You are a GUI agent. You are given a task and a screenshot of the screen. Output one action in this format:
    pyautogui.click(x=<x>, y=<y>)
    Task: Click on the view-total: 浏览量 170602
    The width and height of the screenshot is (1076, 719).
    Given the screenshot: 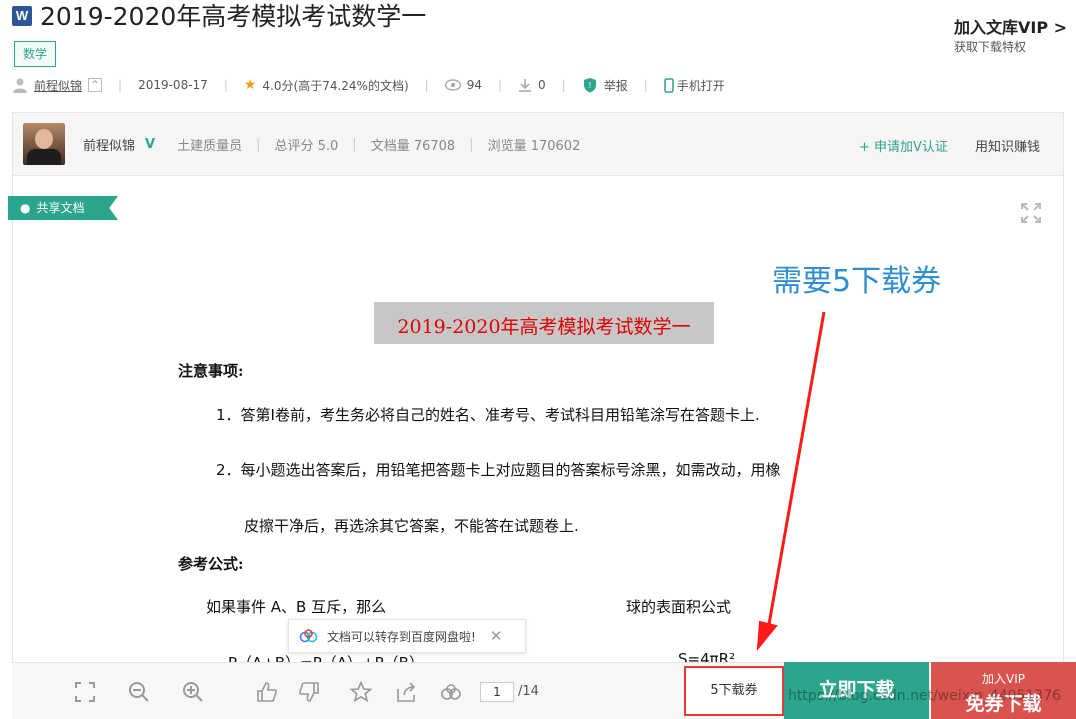 What is the action you would take?
    pyautogui.click(x=534, y=146)
    